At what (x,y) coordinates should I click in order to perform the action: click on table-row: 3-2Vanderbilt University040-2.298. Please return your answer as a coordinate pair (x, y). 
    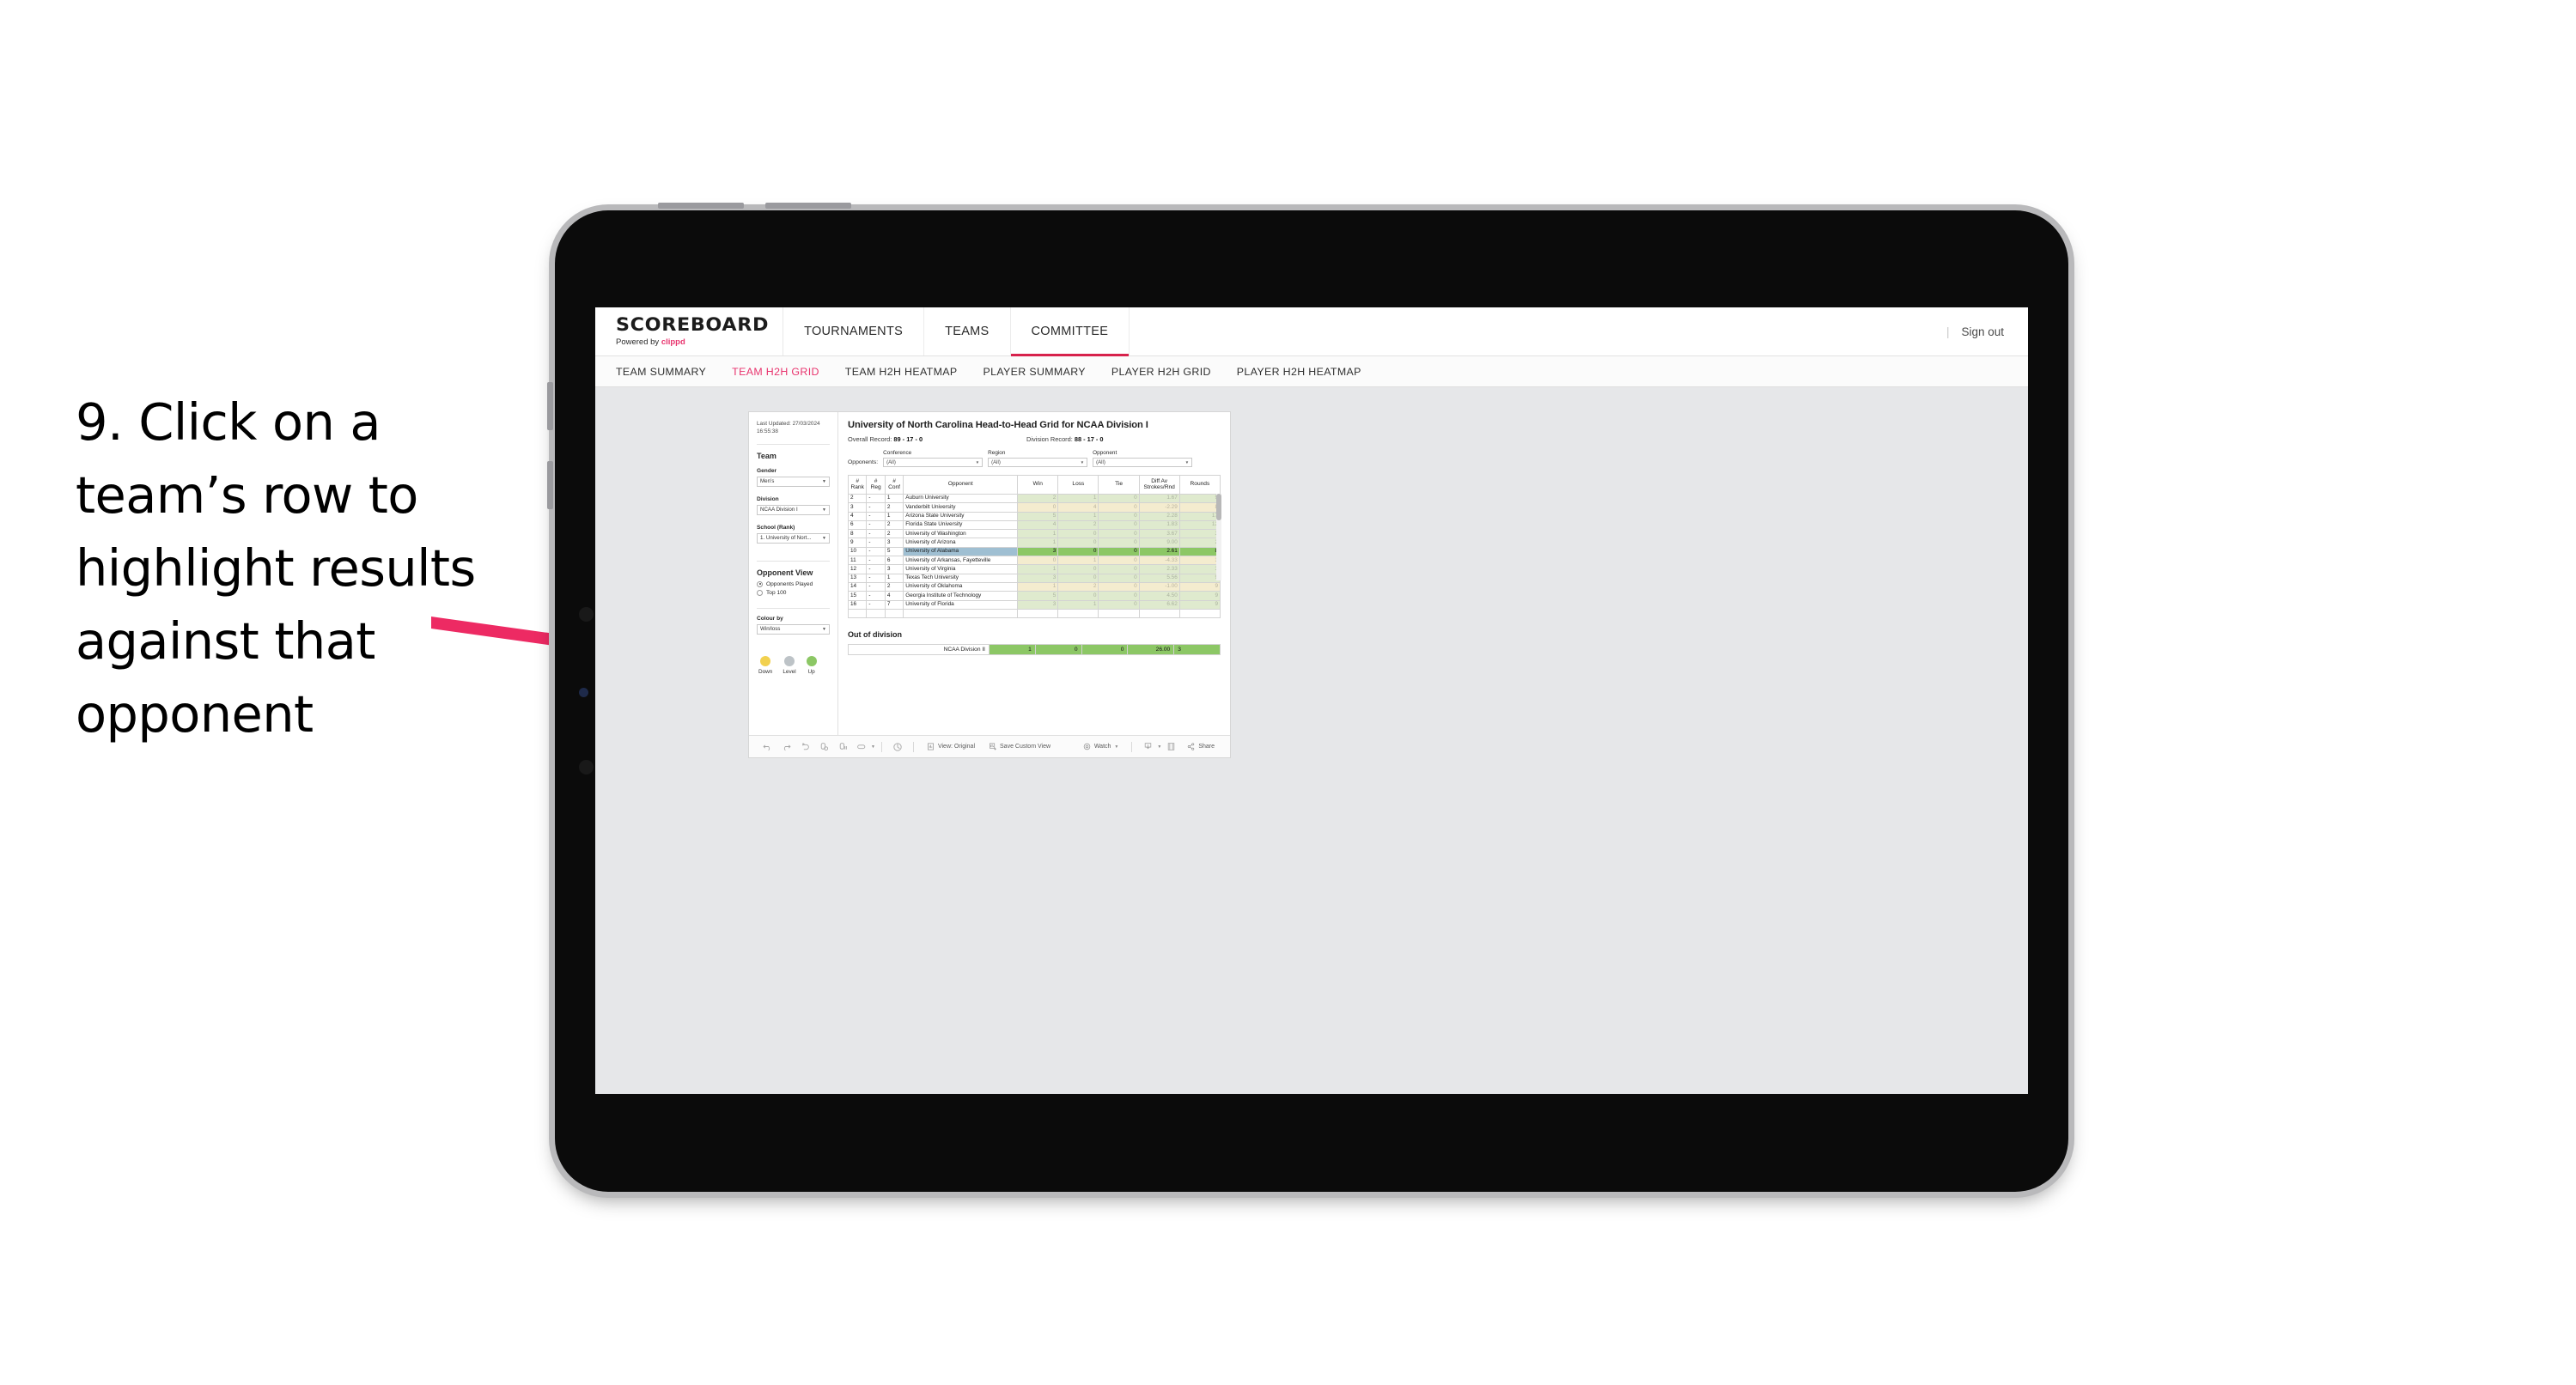
    Looking at the image, I should click on (1034, 507).